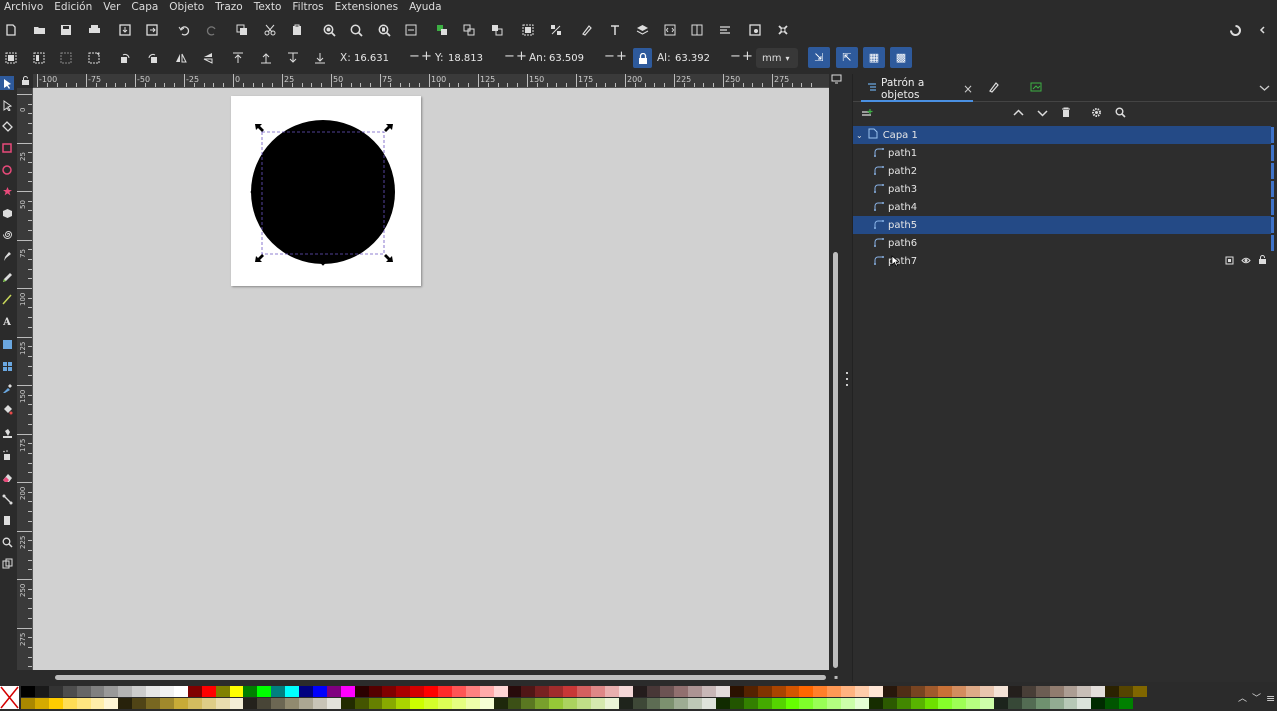  I want to click on move-patterns-button: ▩, so click(901, 57).